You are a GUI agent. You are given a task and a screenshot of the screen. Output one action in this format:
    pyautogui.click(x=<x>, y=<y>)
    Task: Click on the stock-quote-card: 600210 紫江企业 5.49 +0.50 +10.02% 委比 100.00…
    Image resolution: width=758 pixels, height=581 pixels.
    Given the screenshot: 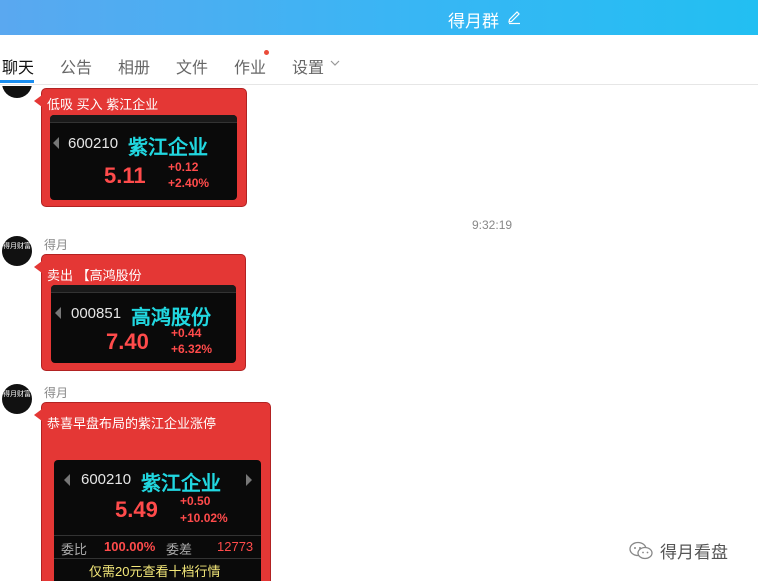 What is the action you would take?
    pyautogui.click(x=157, y=520)
    